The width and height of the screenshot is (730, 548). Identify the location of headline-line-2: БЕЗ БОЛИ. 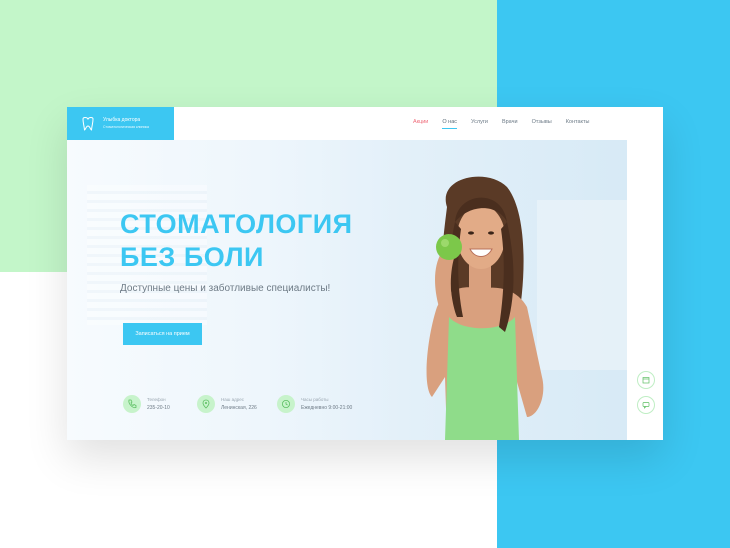
(192, 257).